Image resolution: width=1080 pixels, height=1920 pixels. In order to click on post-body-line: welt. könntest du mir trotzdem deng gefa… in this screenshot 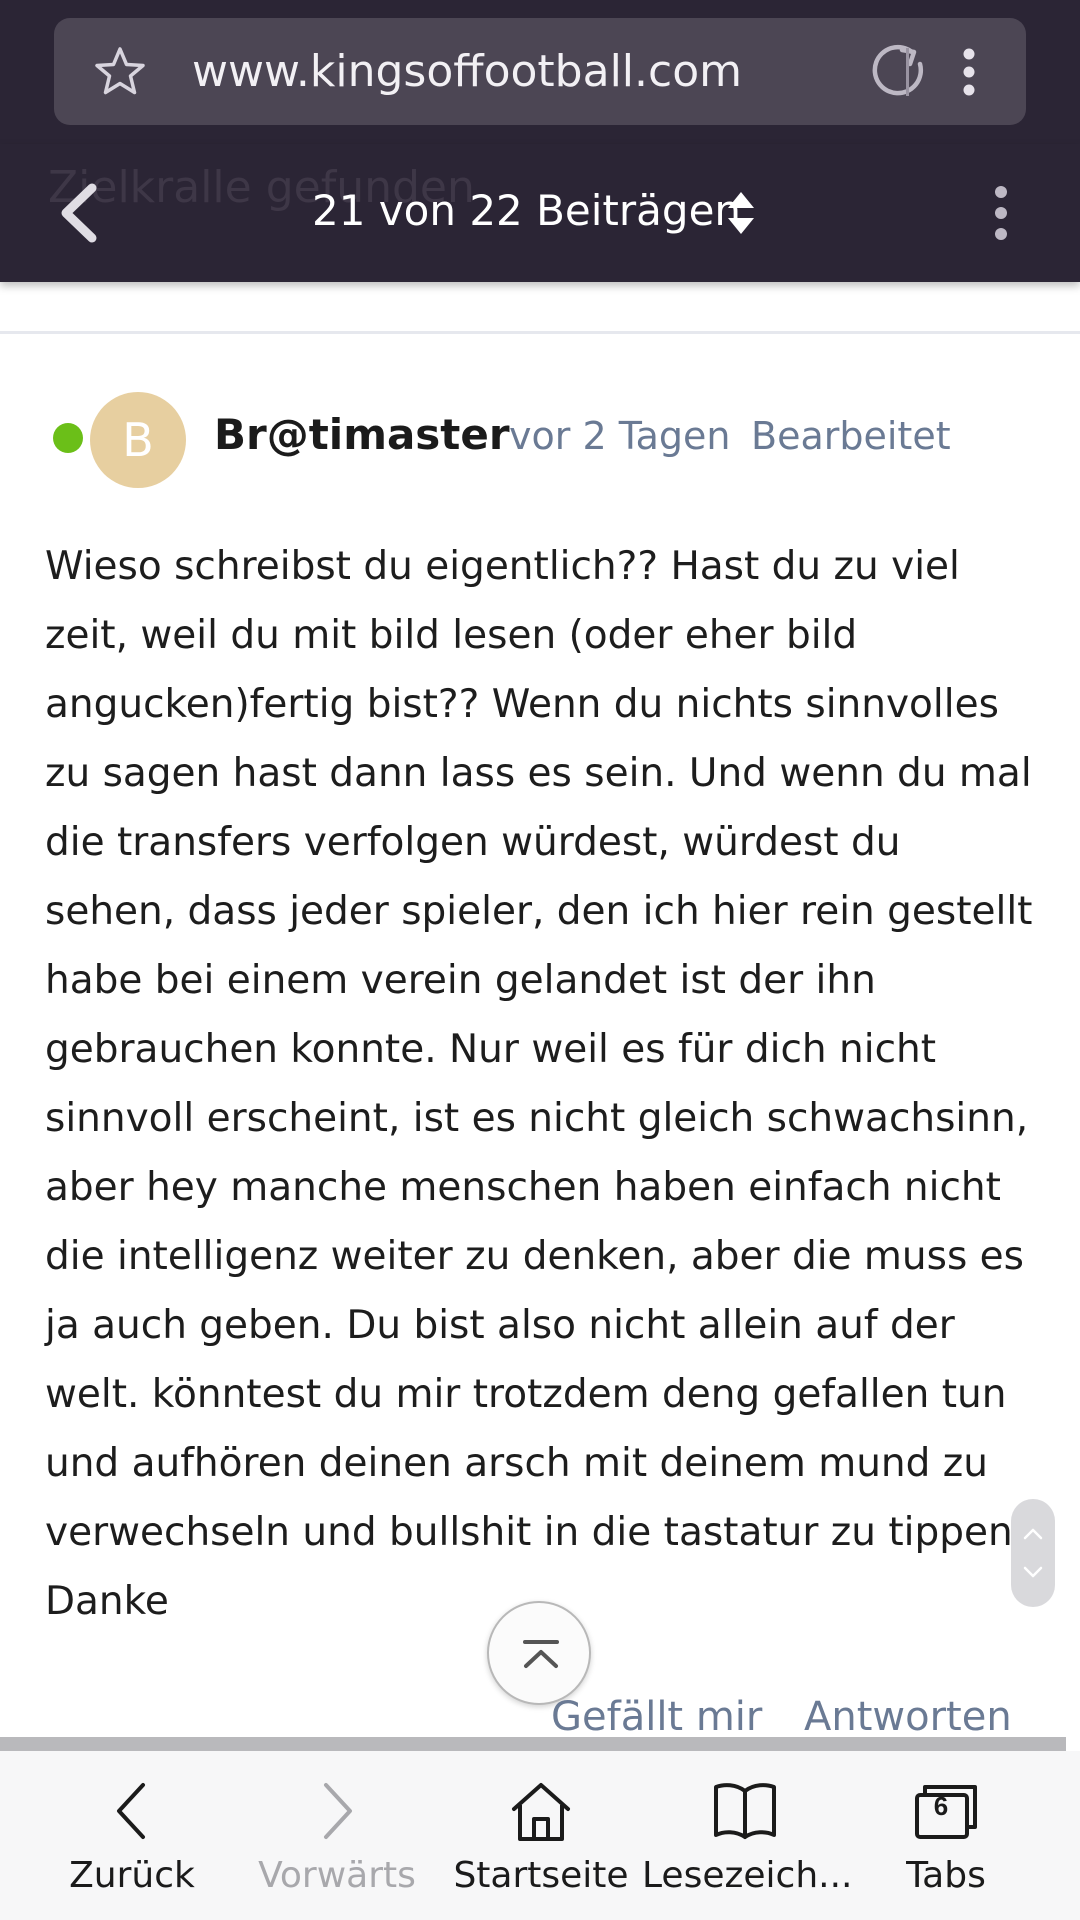, I will do `click(526, 1394)`.